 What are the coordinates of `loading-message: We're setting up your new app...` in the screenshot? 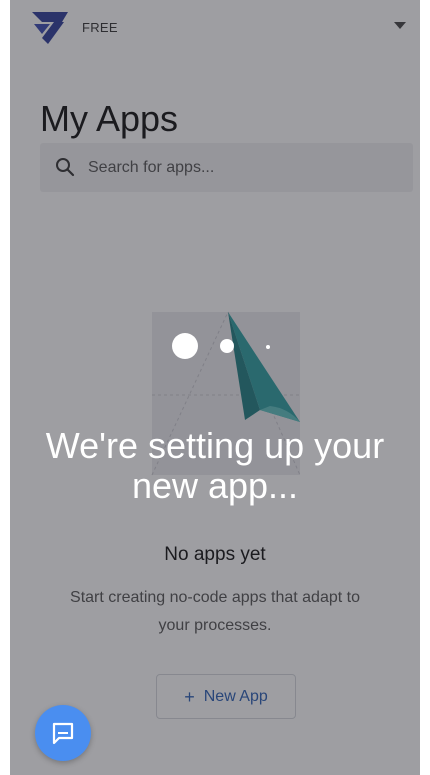 It's located at (215, 465).